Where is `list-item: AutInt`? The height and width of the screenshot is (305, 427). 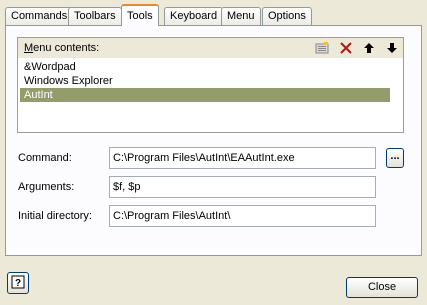 list-item: AutInt is located at coordinates (205, 95).